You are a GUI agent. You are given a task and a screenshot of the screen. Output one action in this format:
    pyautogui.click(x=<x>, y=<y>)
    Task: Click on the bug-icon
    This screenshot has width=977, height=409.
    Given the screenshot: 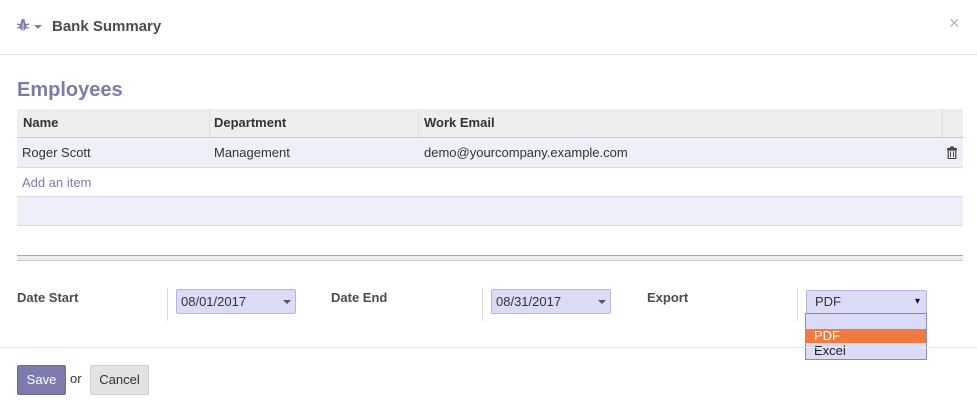 What is the action you would take?
    pyautogui.click(x=23, y=25)
    